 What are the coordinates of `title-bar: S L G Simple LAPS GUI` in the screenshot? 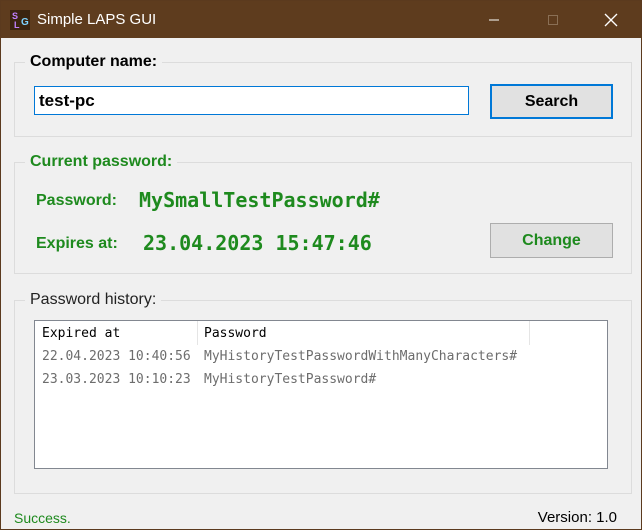 It's located at (321, 19).